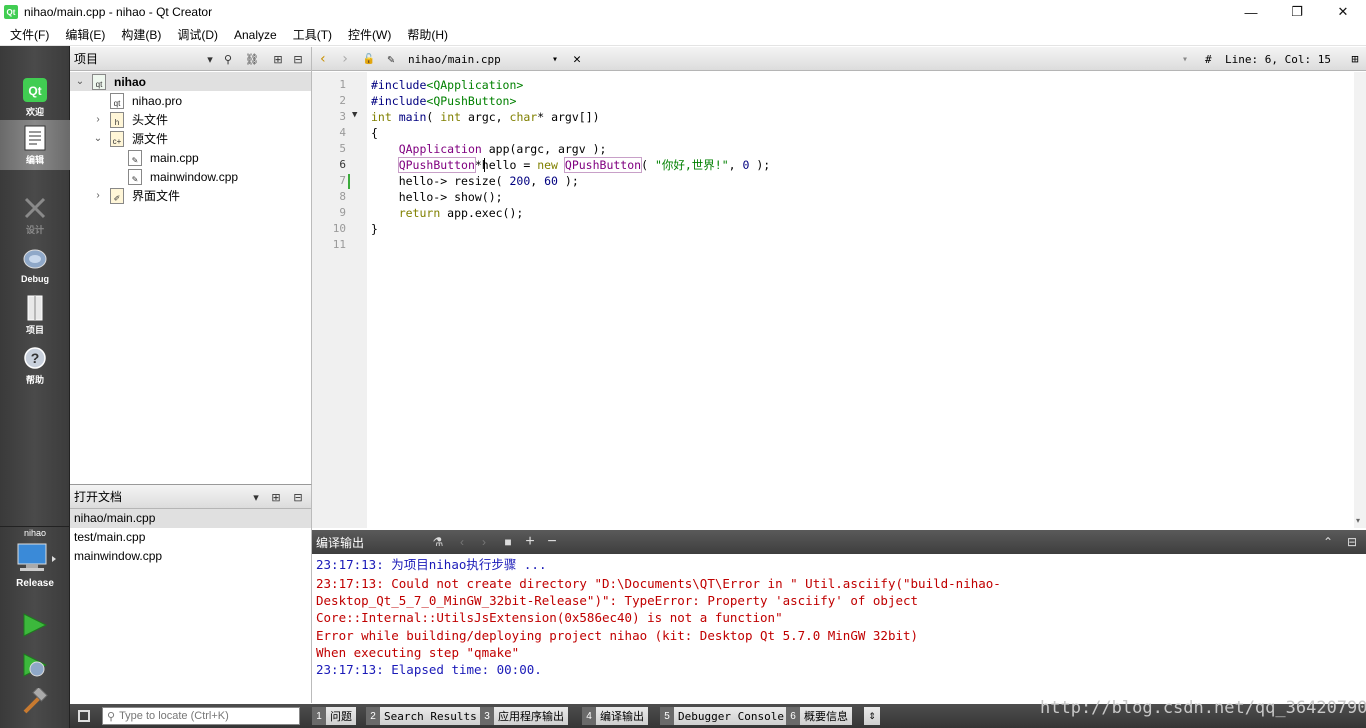 The width and height of the screenshot is (1366, 728). Describe the element at coordinates (35, 533) in the screenshot. I see `kit-project-name: nihao` at that location.